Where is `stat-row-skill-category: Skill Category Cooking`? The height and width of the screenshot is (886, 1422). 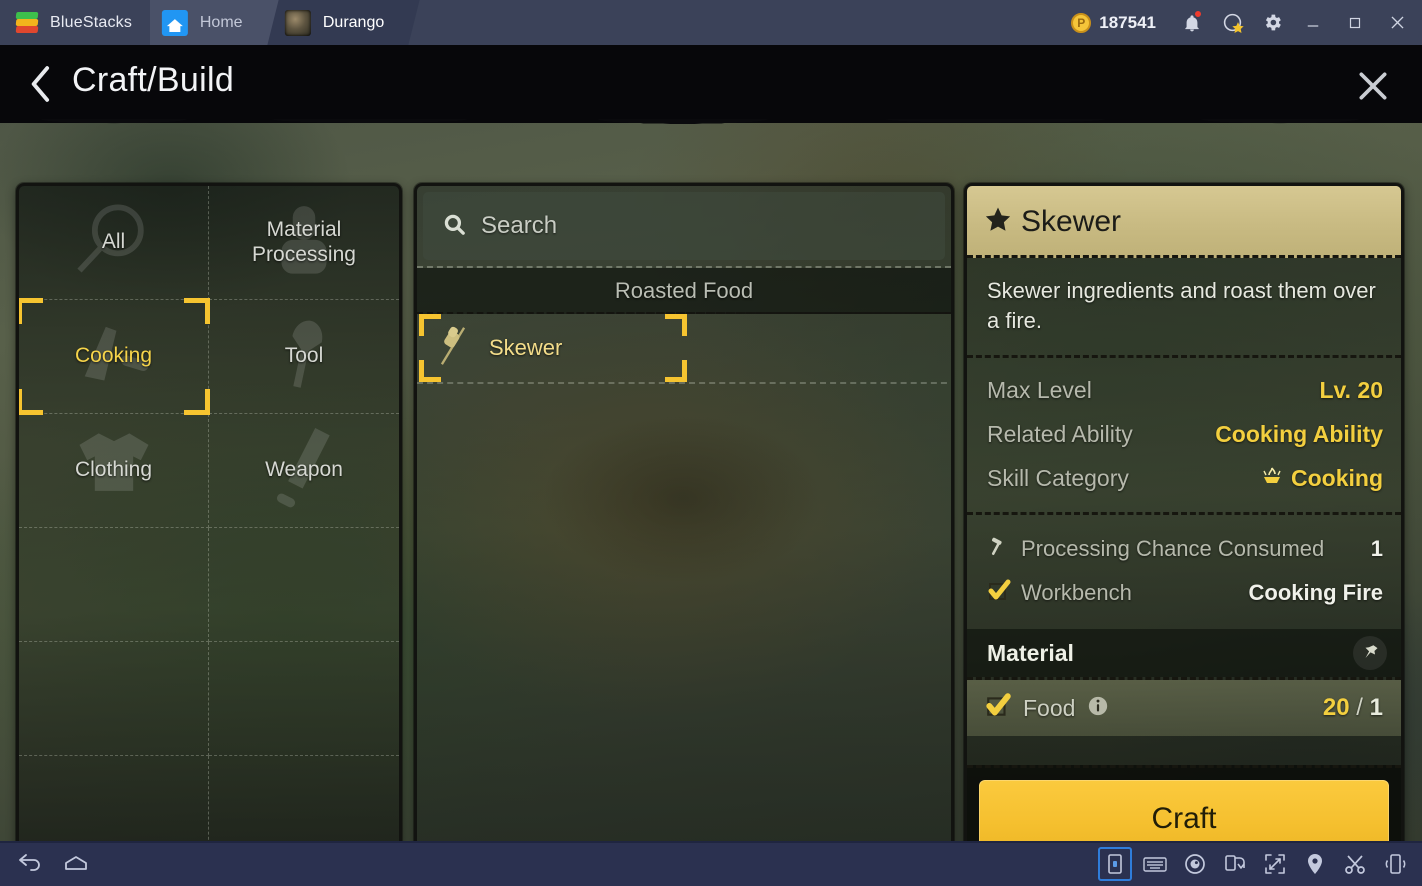 stat-row-skill-category: Skill Category Cooking is located at coordinates (1185, 478).